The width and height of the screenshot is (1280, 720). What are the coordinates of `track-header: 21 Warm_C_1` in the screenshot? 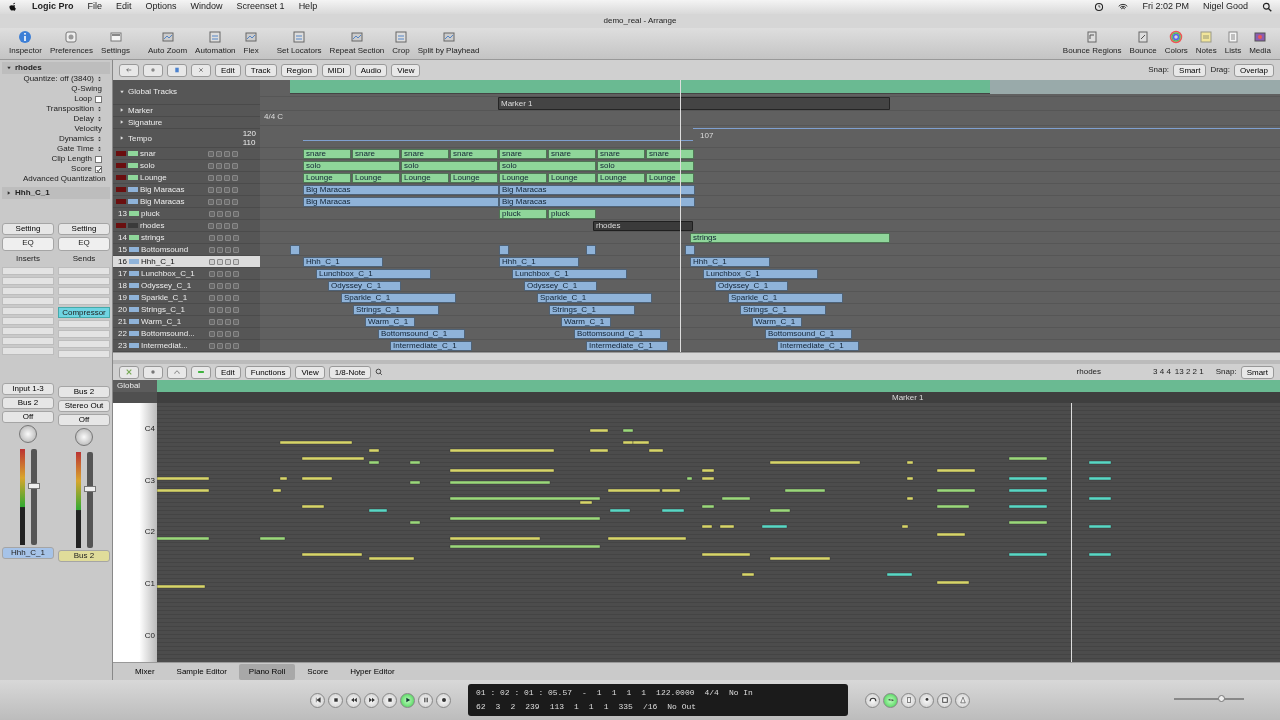 It's located at (186, 322).